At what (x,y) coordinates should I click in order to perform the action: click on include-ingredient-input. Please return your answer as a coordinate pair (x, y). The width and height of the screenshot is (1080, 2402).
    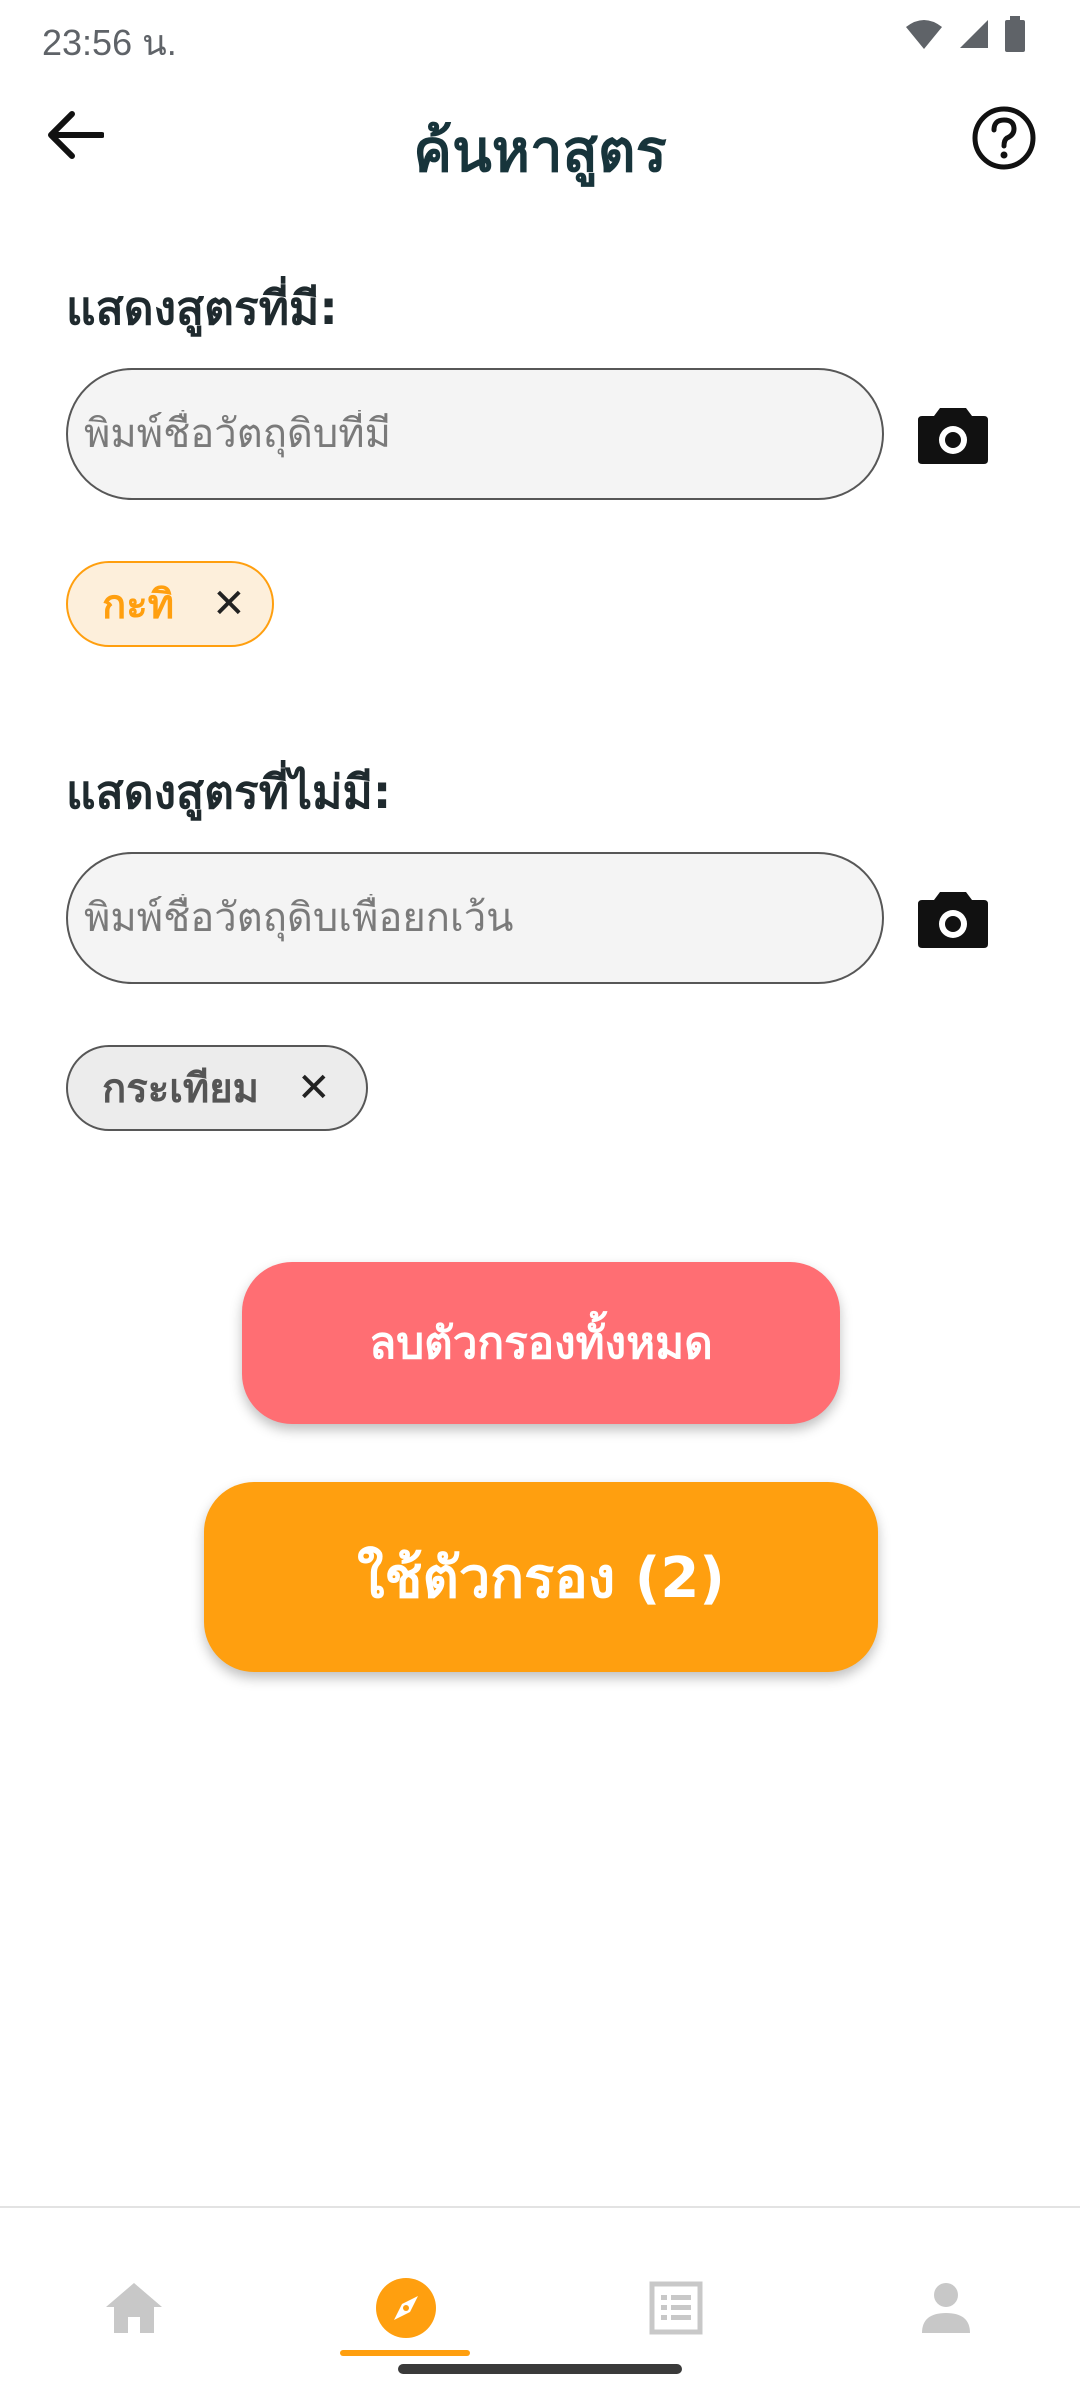
    Looking at the image, I should click on (482, 434).